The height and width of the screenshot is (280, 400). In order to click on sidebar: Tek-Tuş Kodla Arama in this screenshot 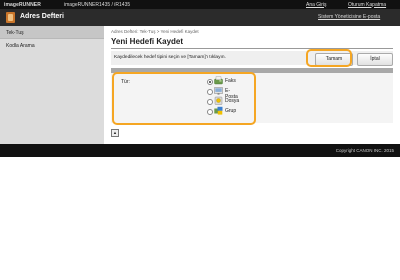, I will do `click(52, 85)`.